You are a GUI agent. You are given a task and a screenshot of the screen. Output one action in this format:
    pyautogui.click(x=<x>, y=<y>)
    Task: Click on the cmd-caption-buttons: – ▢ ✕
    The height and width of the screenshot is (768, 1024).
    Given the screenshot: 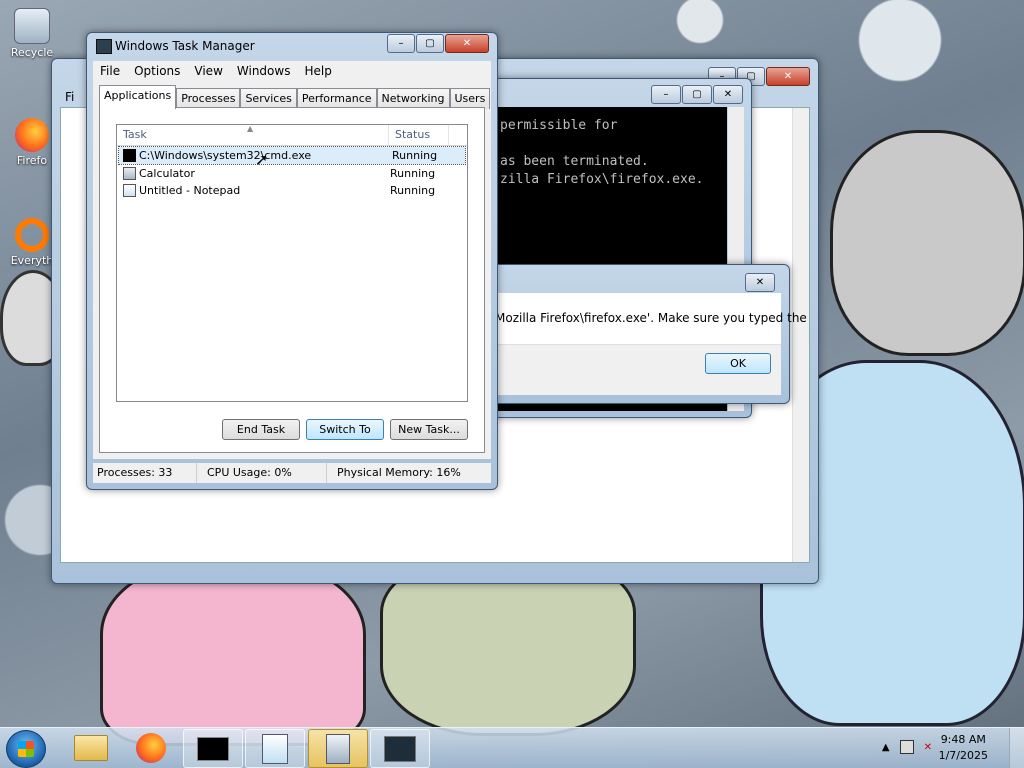 What is the action you would take?
    pyautogui.click(x=697, y=94)
    